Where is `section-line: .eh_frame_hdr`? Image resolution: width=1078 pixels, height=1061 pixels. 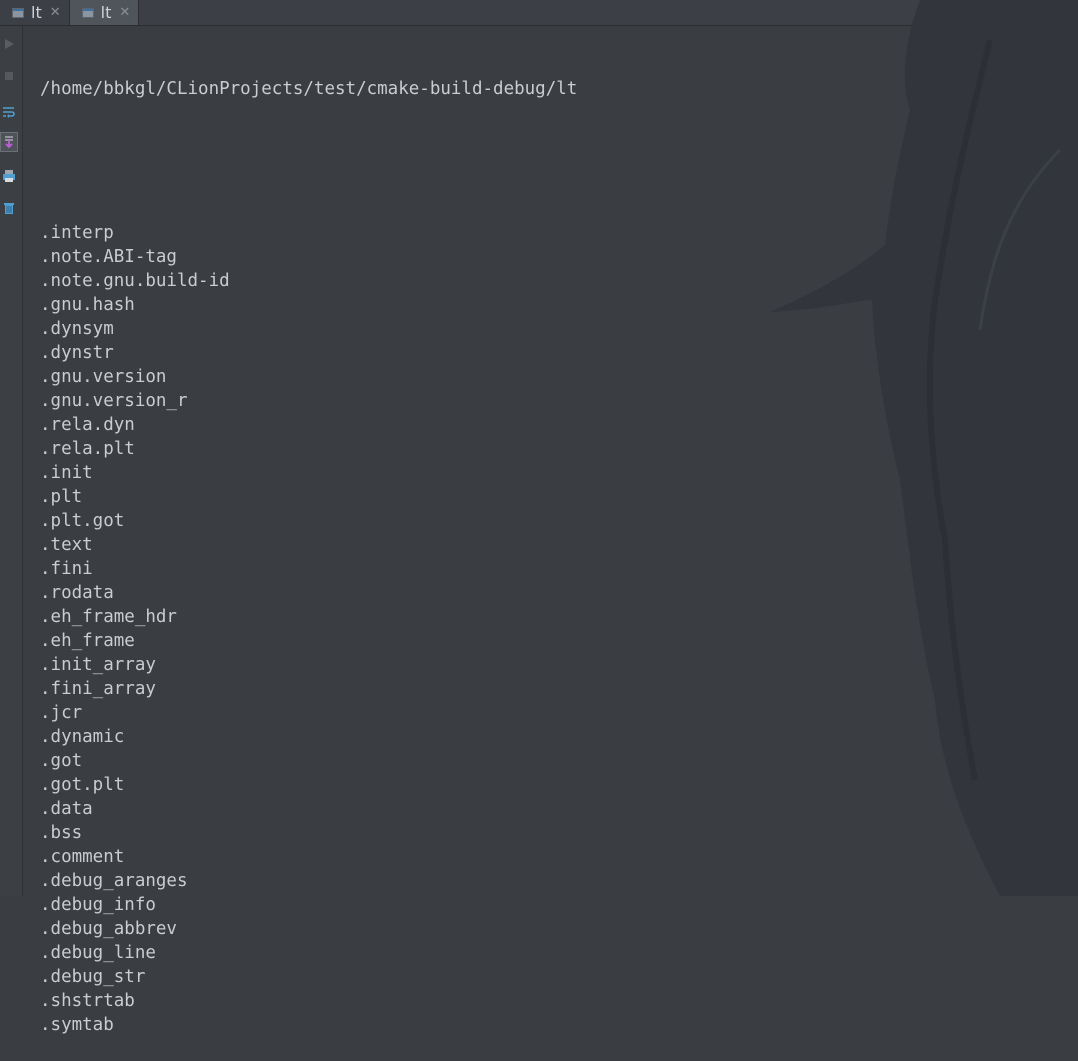 section-line: .eh_frame_hdr is located at coordinates (108, 617).